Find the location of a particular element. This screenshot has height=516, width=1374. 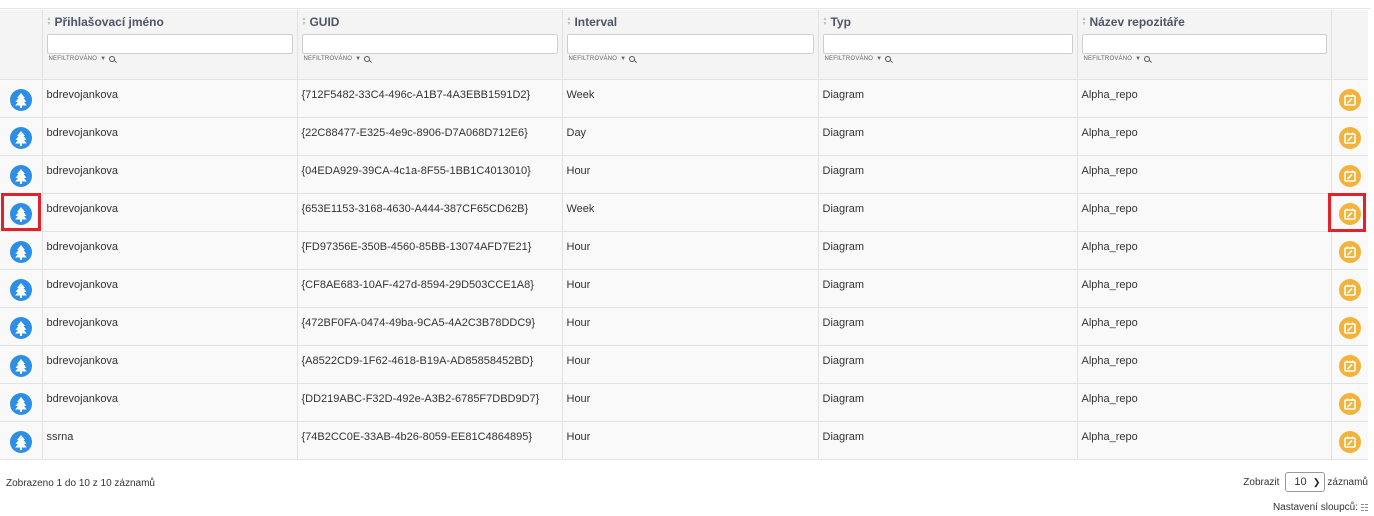

column-title-label: Přihlašovací jméno is located at coordinates (109, 22).